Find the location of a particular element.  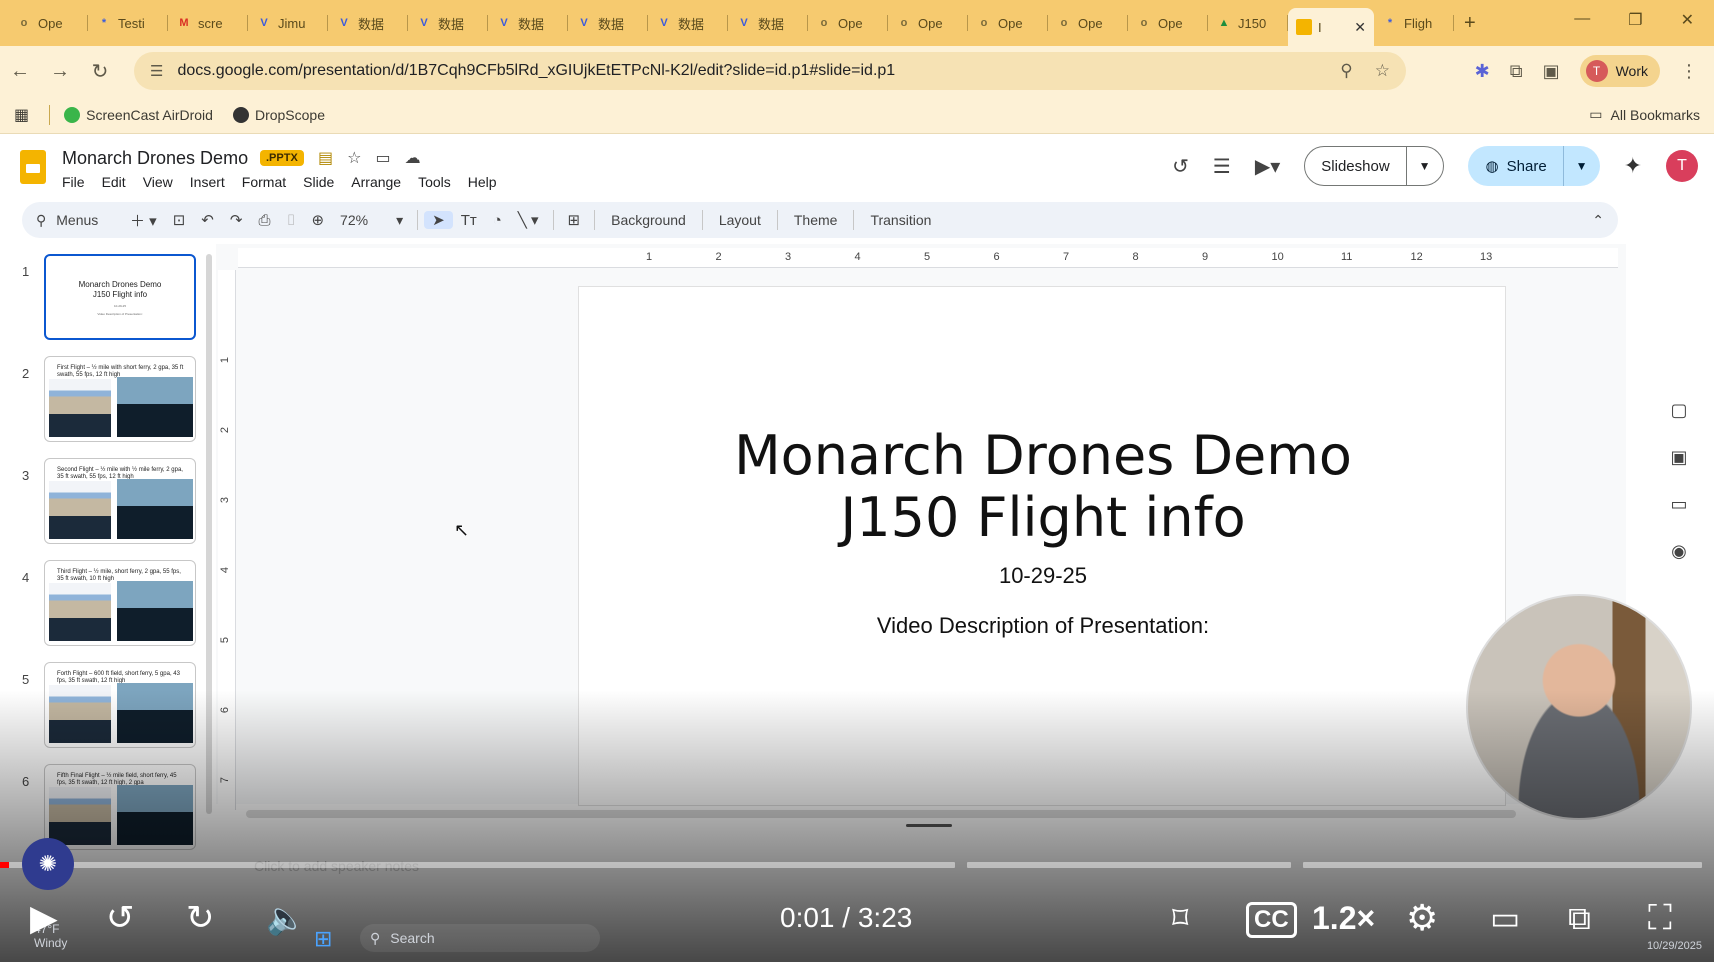

menu-insert: Insert is located at coordinates (207, 182).